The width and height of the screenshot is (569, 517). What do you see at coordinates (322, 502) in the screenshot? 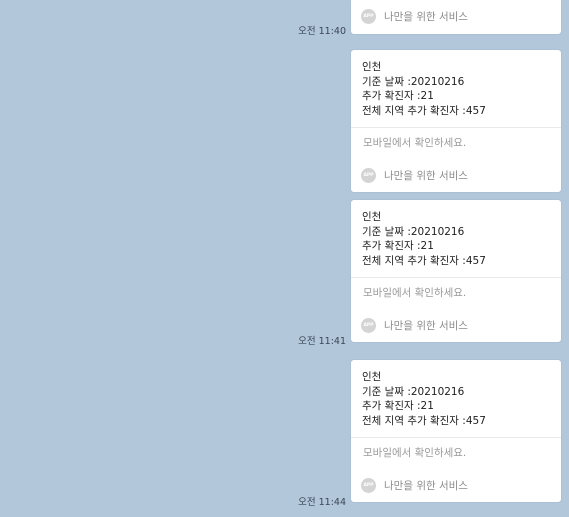
I see `message-timestamp: 오전 11:44` at bounding box center [322, 502].